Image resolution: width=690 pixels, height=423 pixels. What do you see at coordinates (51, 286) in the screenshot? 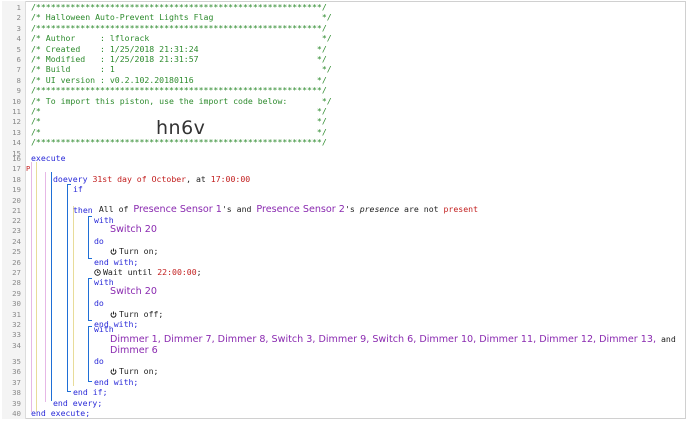
I see `every-block-bracket` at bounding box center [51, 286].